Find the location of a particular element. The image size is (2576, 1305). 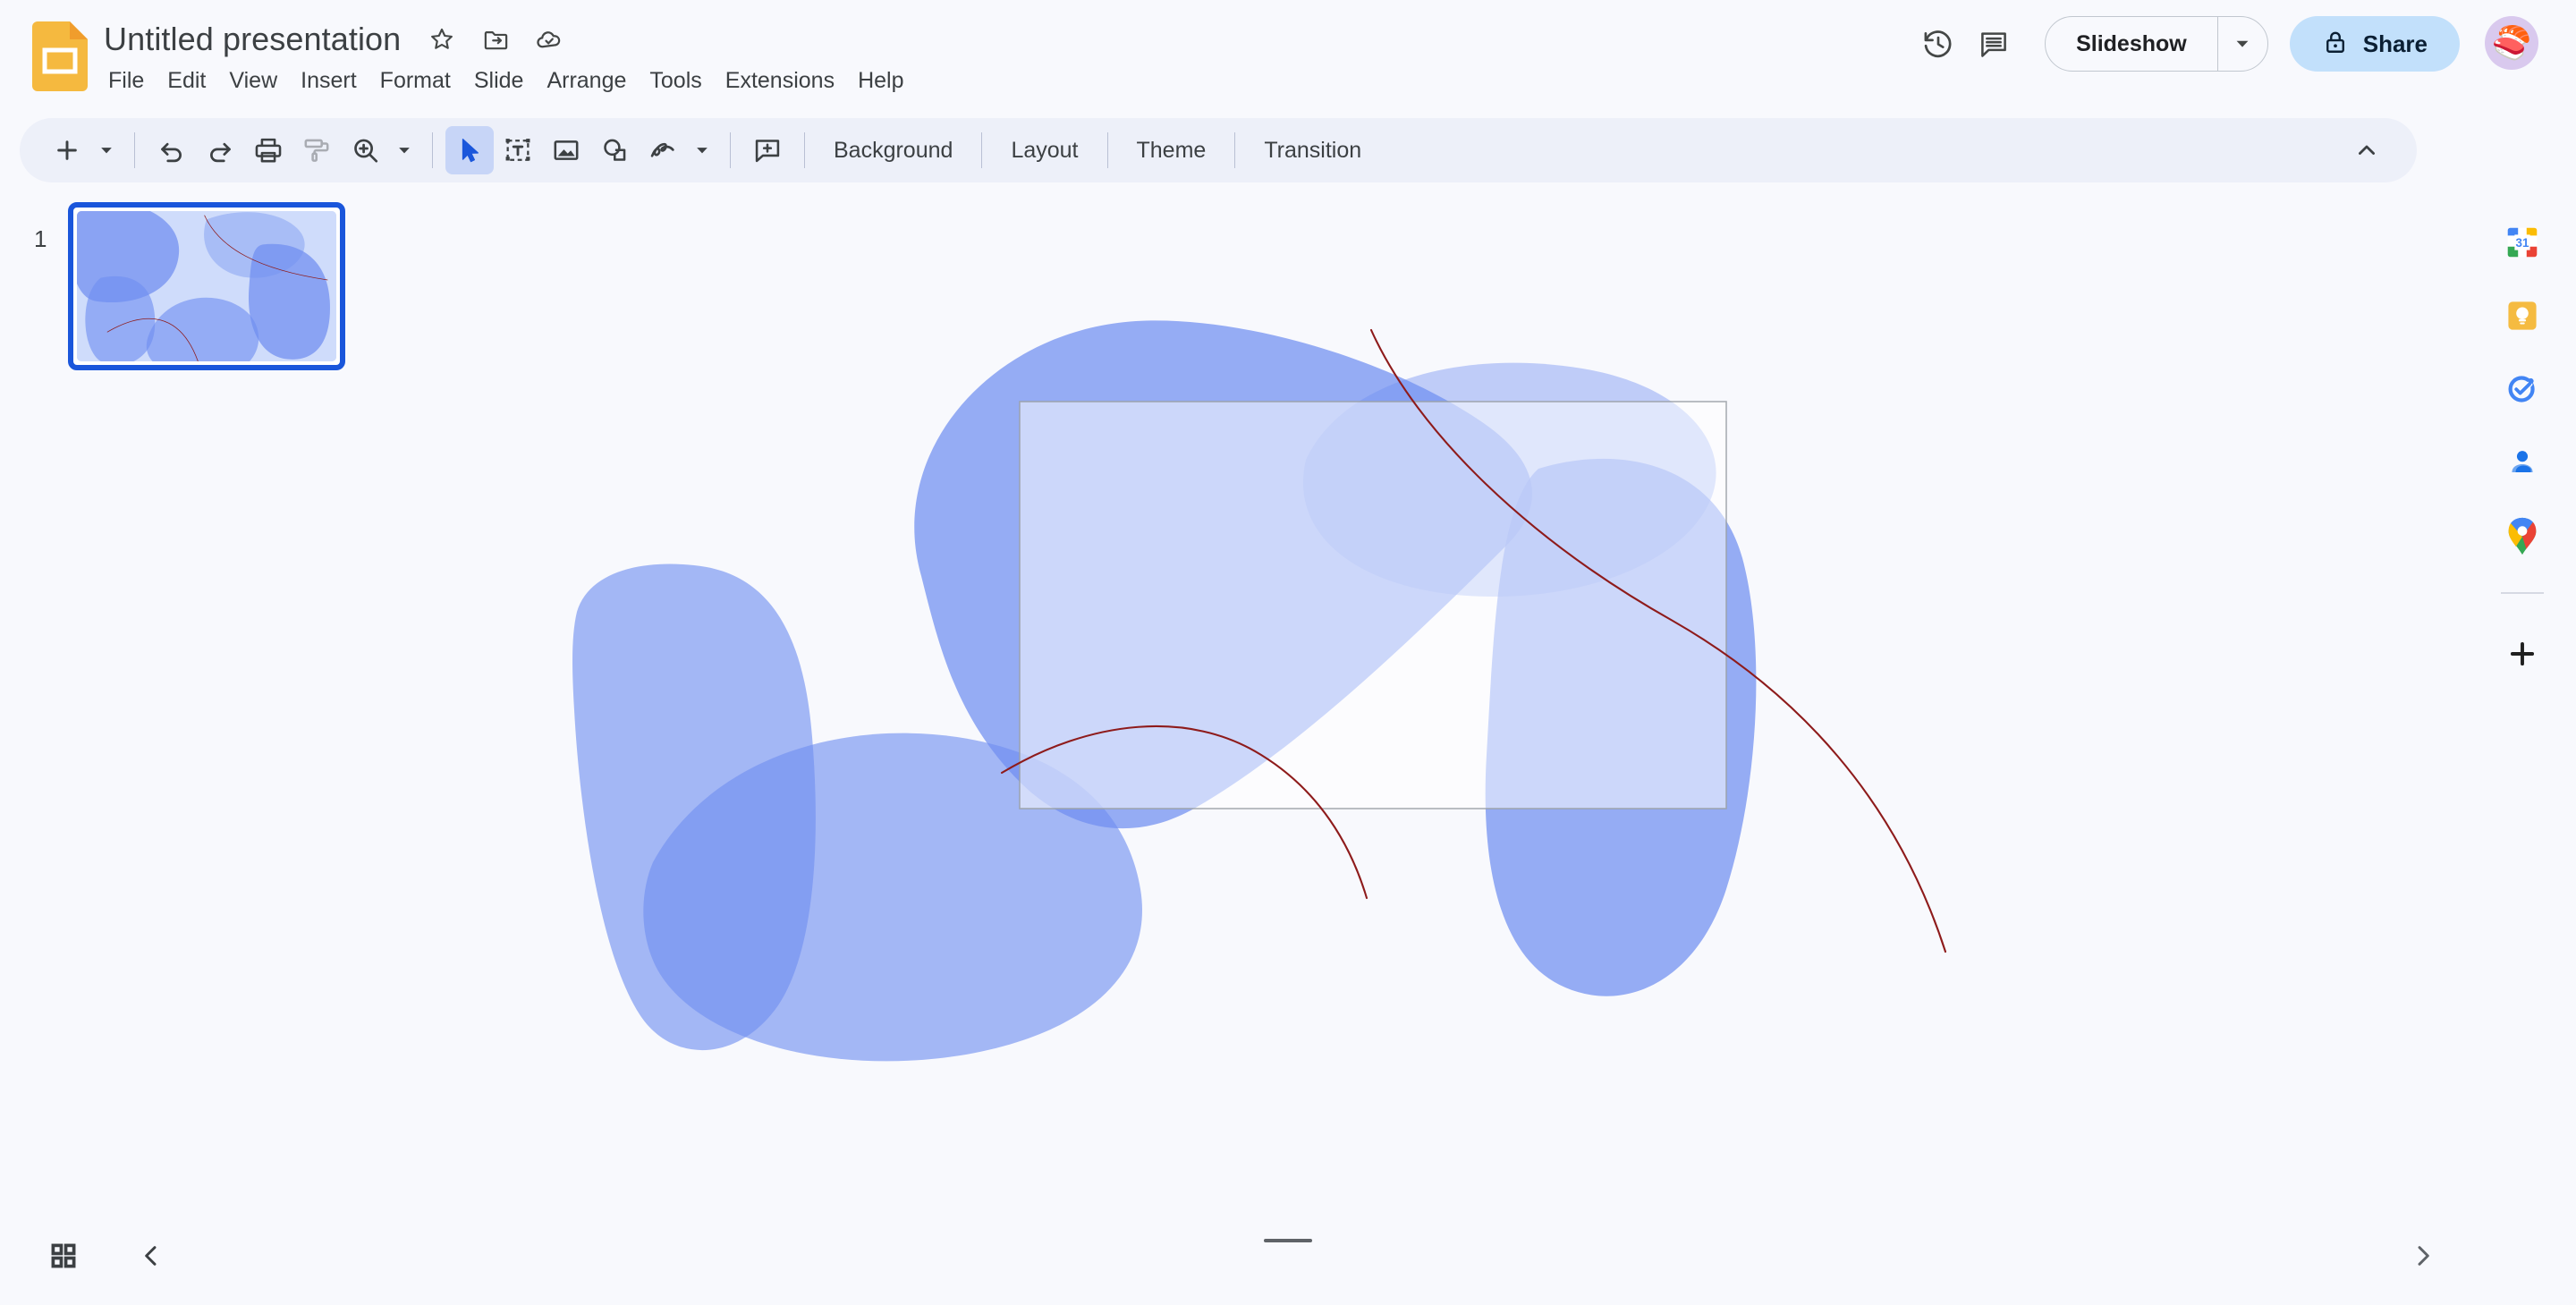

print-button is located at coordinates (268, 150).